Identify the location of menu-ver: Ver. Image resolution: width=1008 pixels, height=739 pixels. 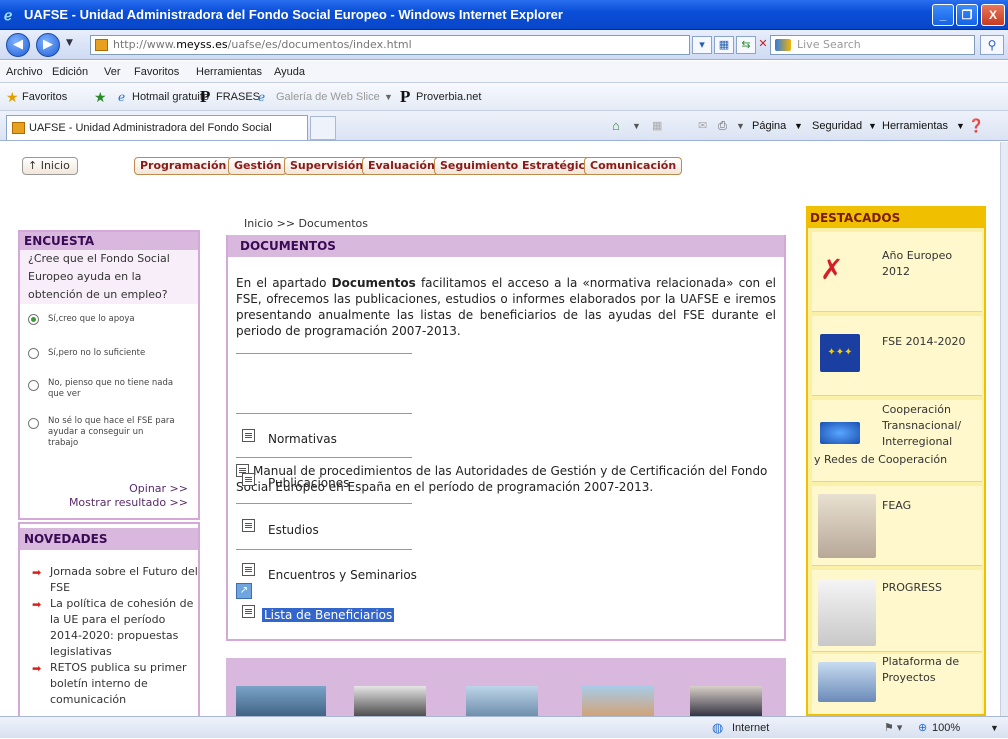
(112, 72).